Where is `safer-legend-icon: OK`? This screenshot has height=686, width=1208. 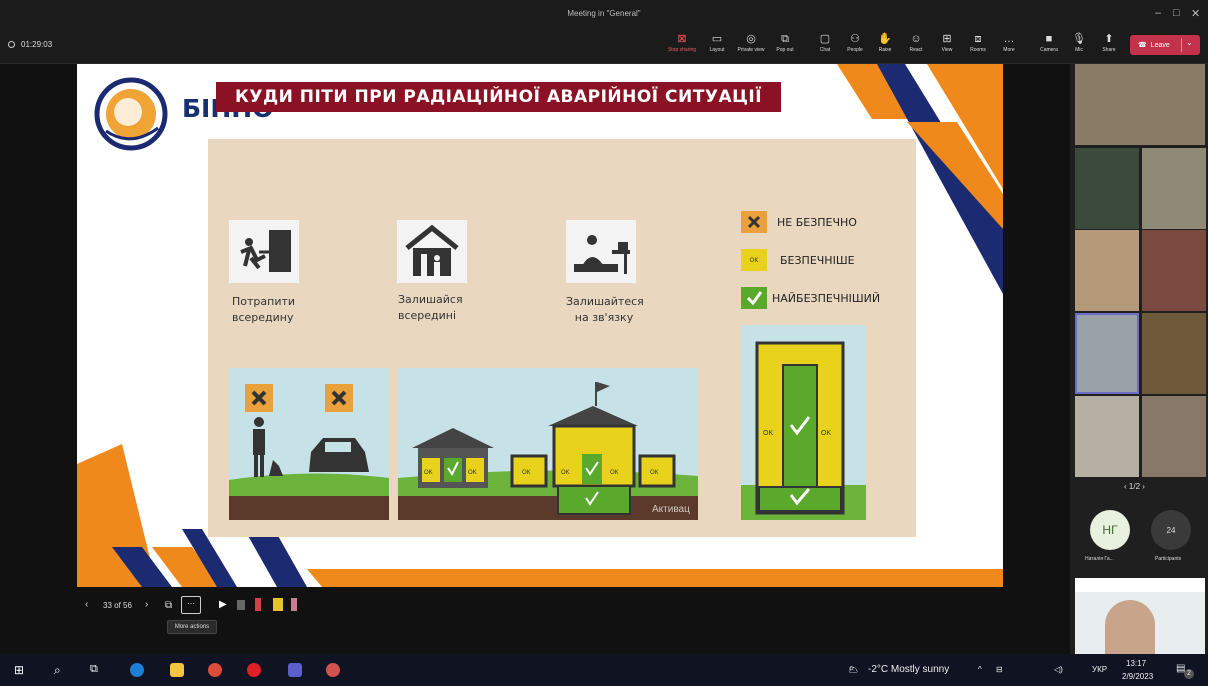 safer-legend-icon: OK is located at coordinates (754, 260).